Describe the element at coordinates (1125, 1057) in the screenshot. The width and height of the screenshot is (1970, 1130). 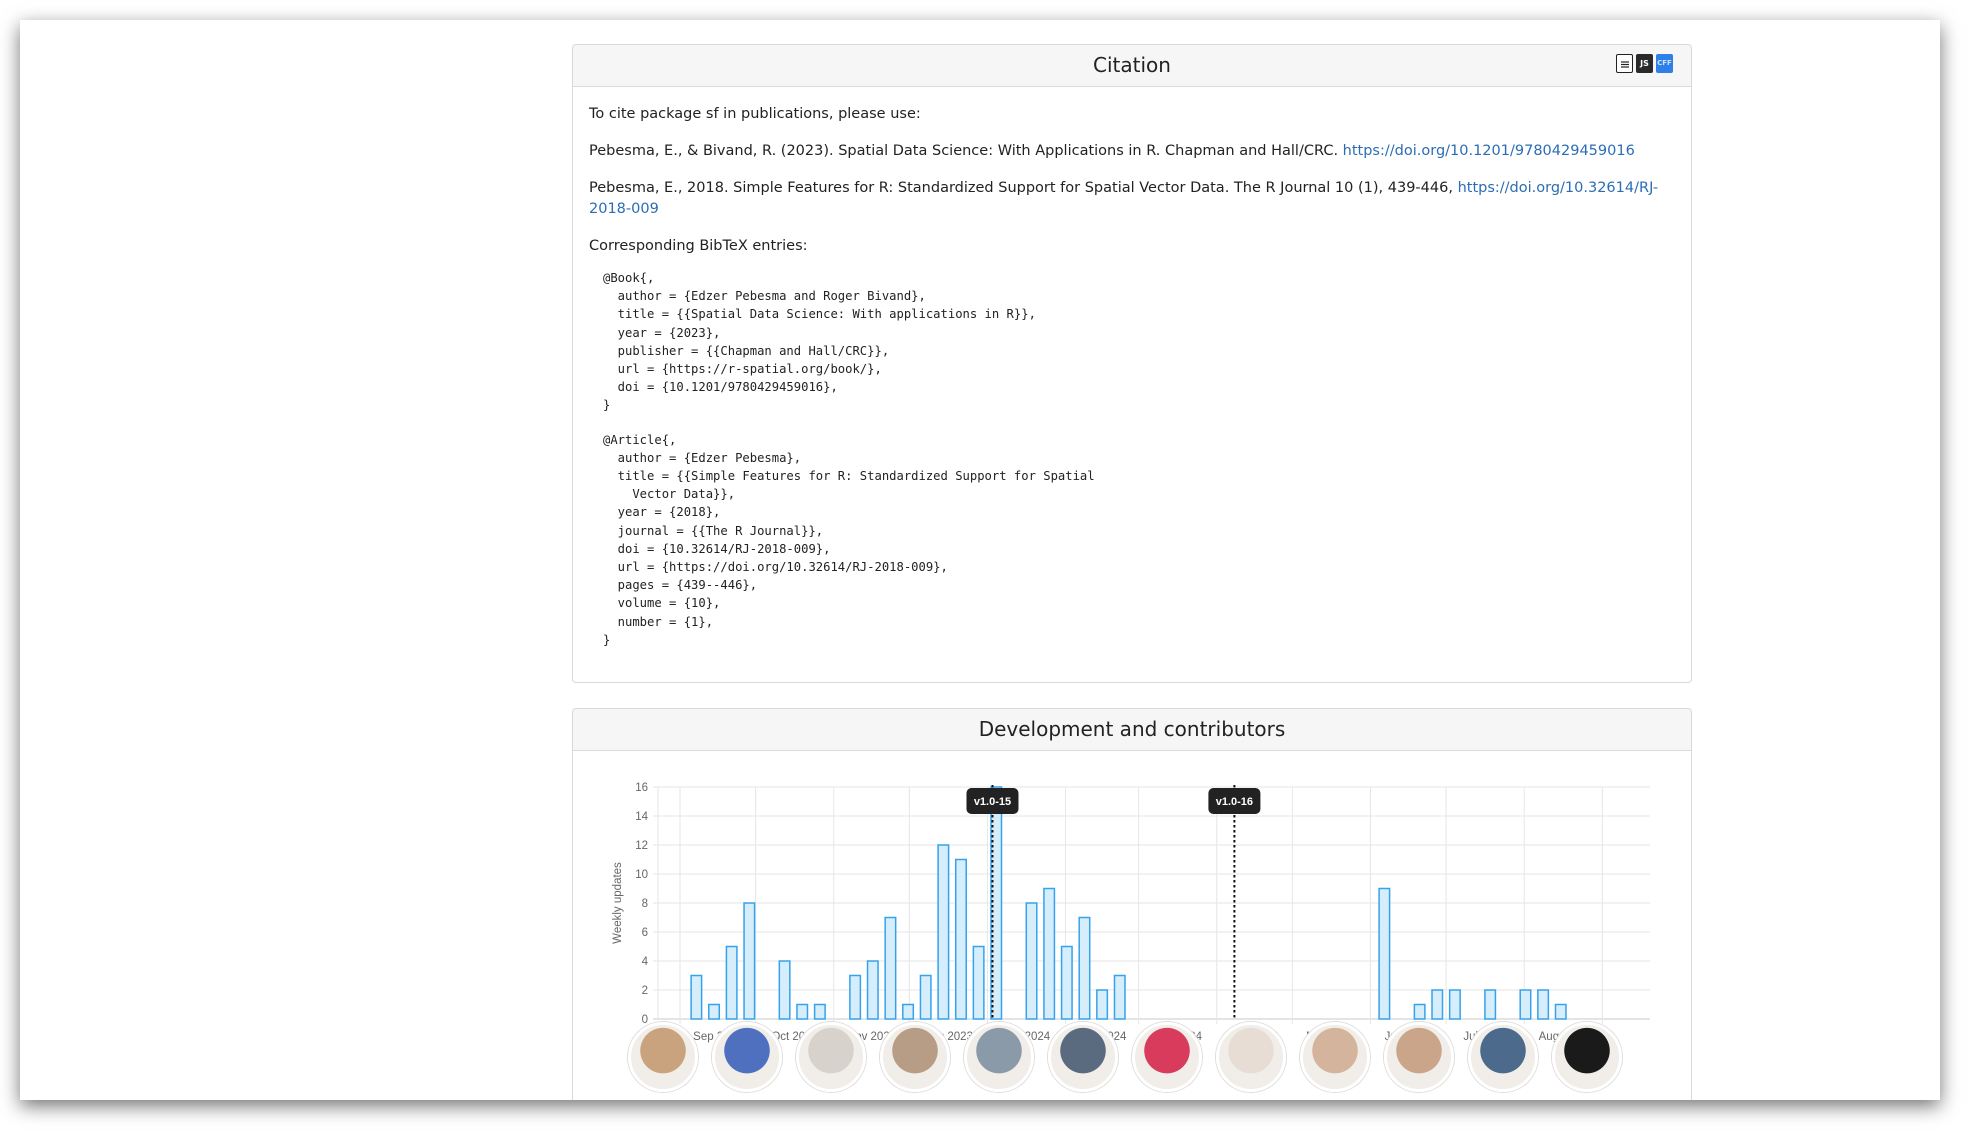
I see `contributor-avatars` at that location.